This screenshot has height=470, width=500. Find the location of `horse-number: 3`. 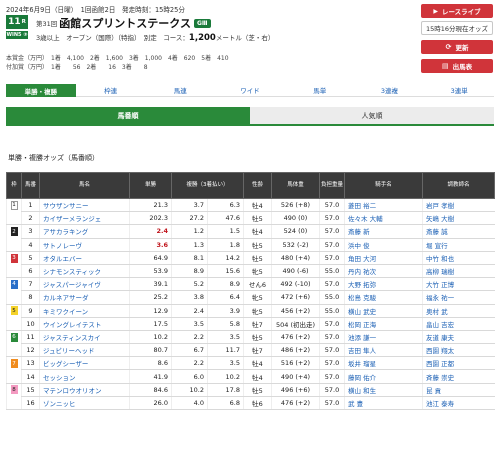

horse-number: 3 is located at coordinates (30, 231).